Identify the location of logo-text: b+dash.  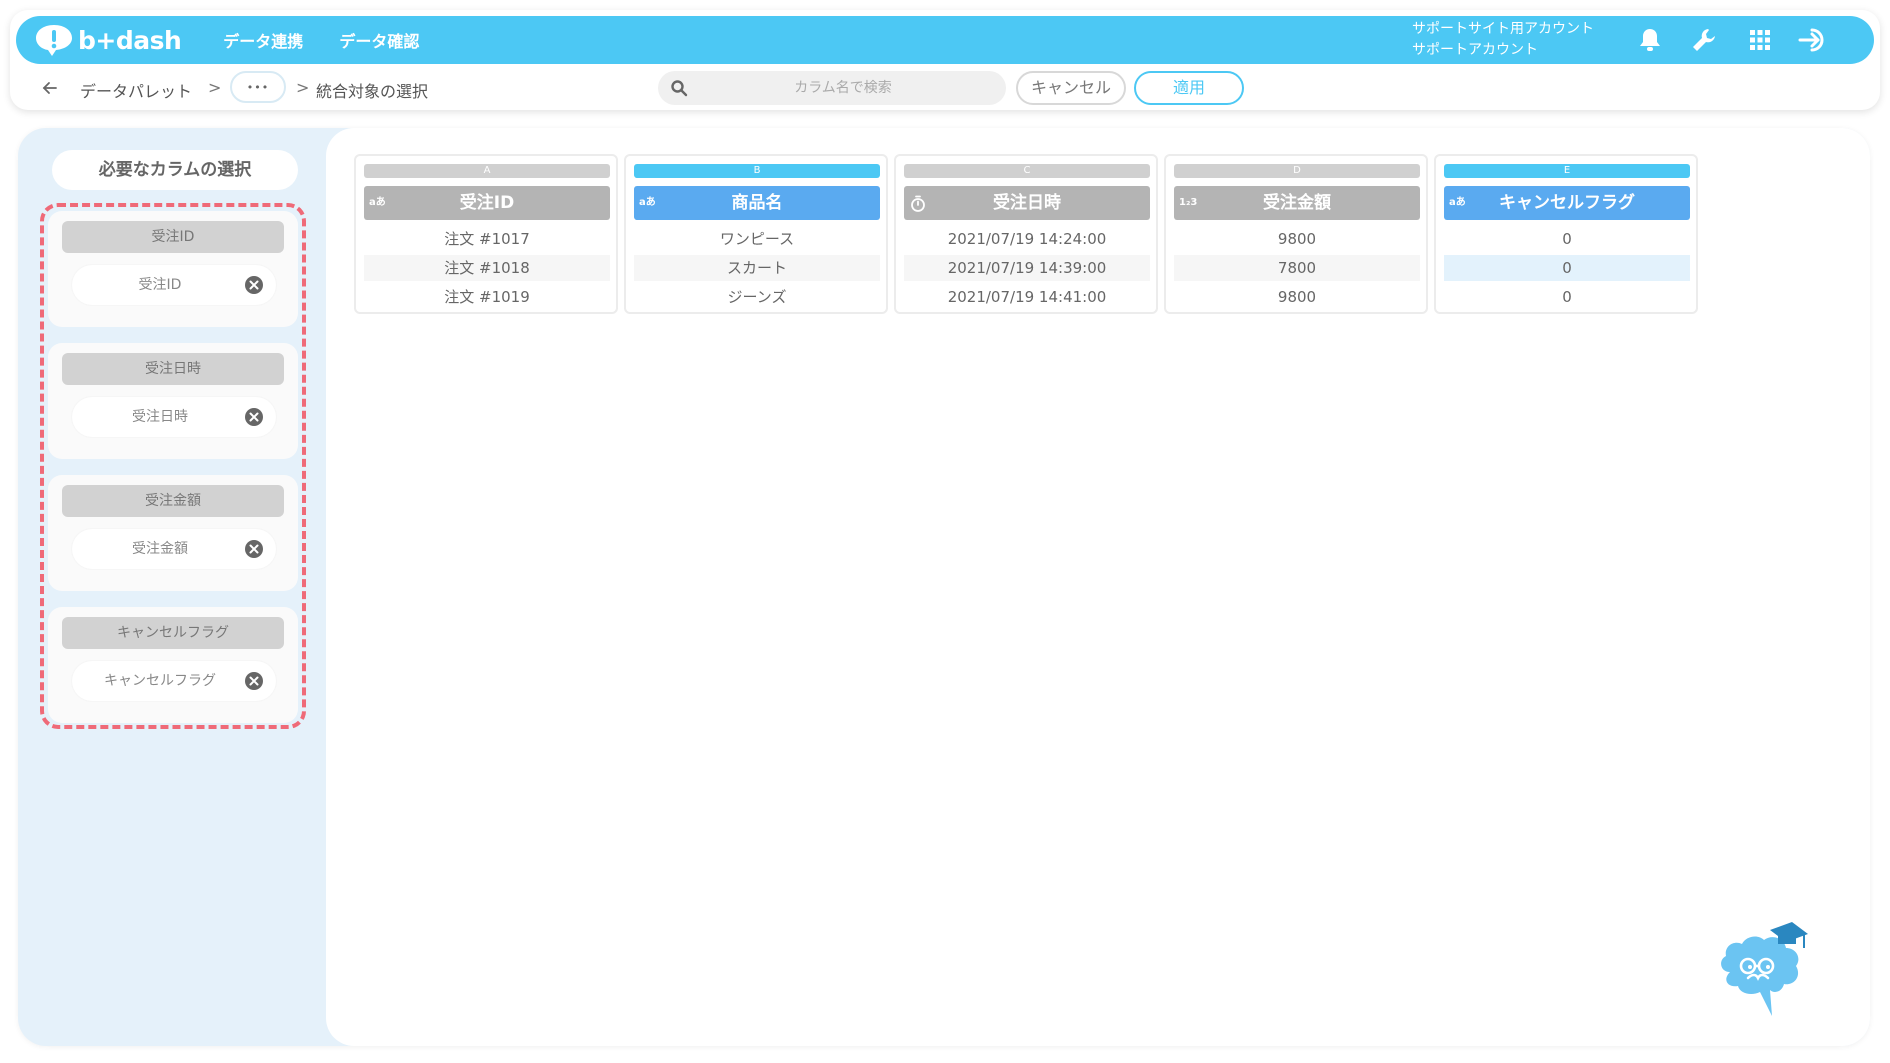
(130, 40).